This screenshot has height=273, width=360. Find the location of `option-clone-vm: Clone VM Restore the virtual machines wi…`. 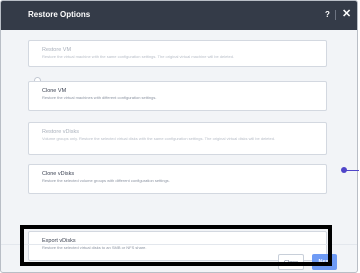

option-clone-vm: Clone VM Restore the virtual machines wi… is located at coordinates (177, 96).